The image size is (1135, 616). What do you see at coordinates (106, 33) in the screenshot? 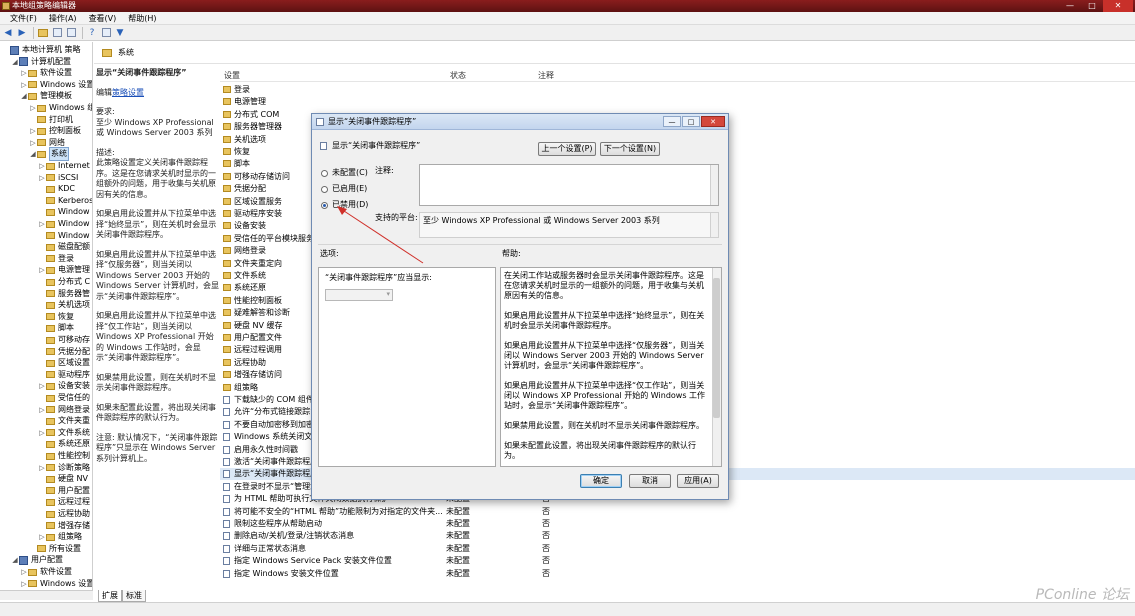
I see `properties-icon` at bounding box center [106, 33].